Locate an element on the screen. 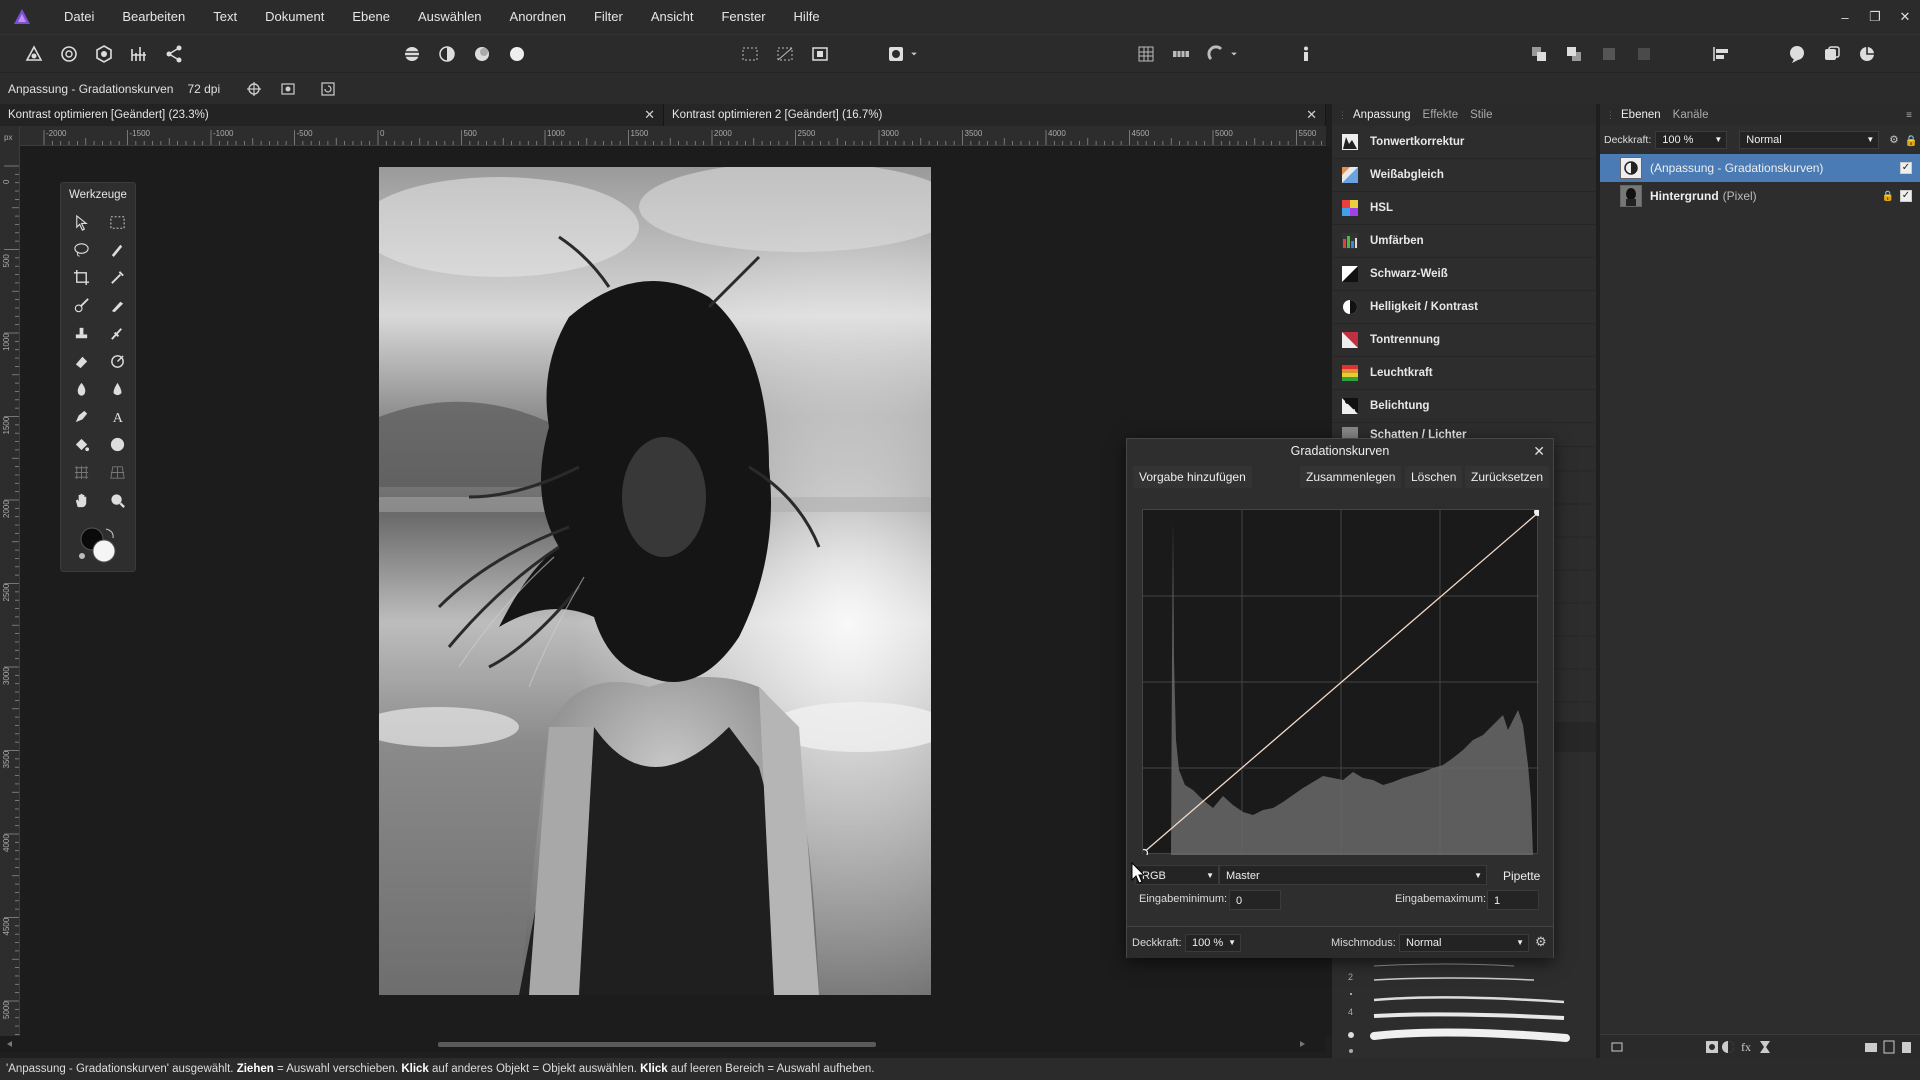  snapping-options-icon is located at coordinates (1181, 54).